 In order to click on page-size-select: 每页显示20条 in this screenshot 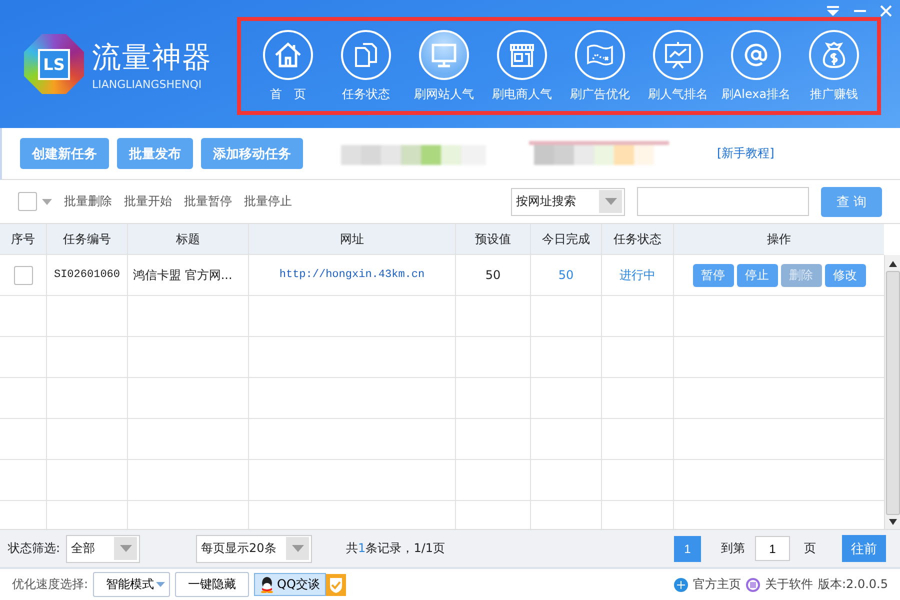, I will do `click(254, 548)`.